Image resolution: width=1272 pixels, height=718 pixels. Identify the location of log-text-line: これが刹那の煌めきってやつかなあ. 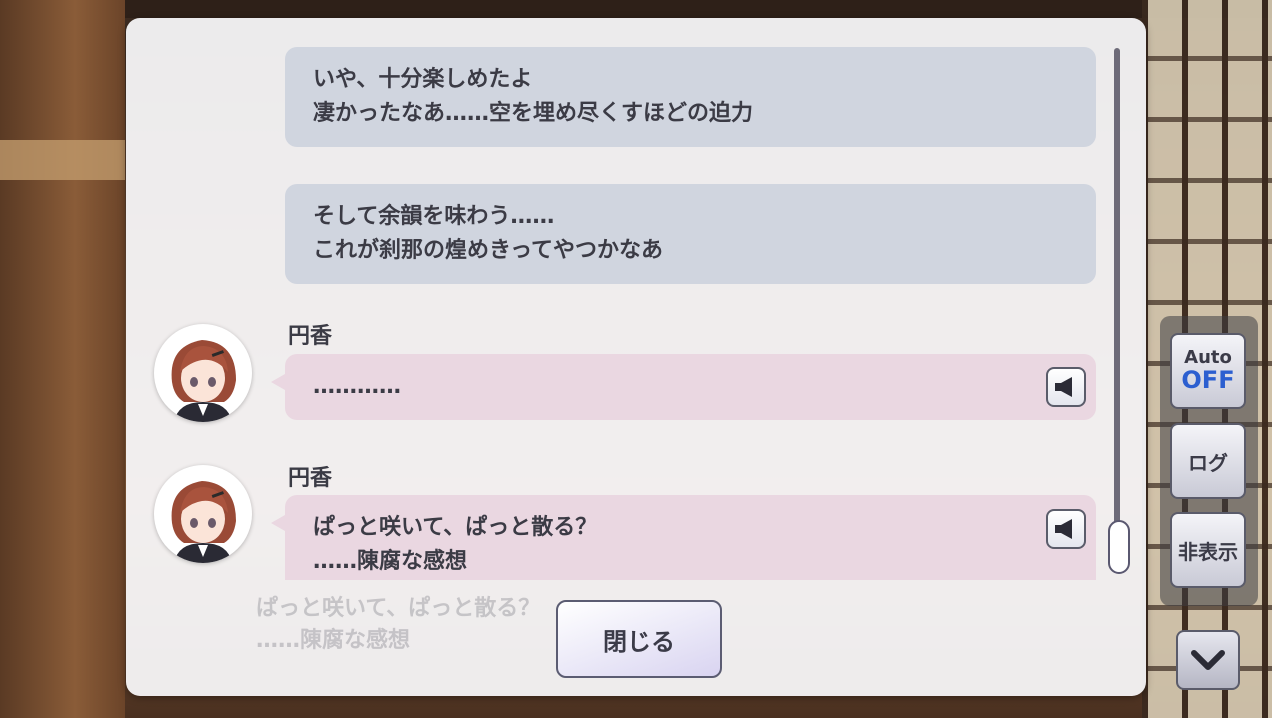
(488, 250).